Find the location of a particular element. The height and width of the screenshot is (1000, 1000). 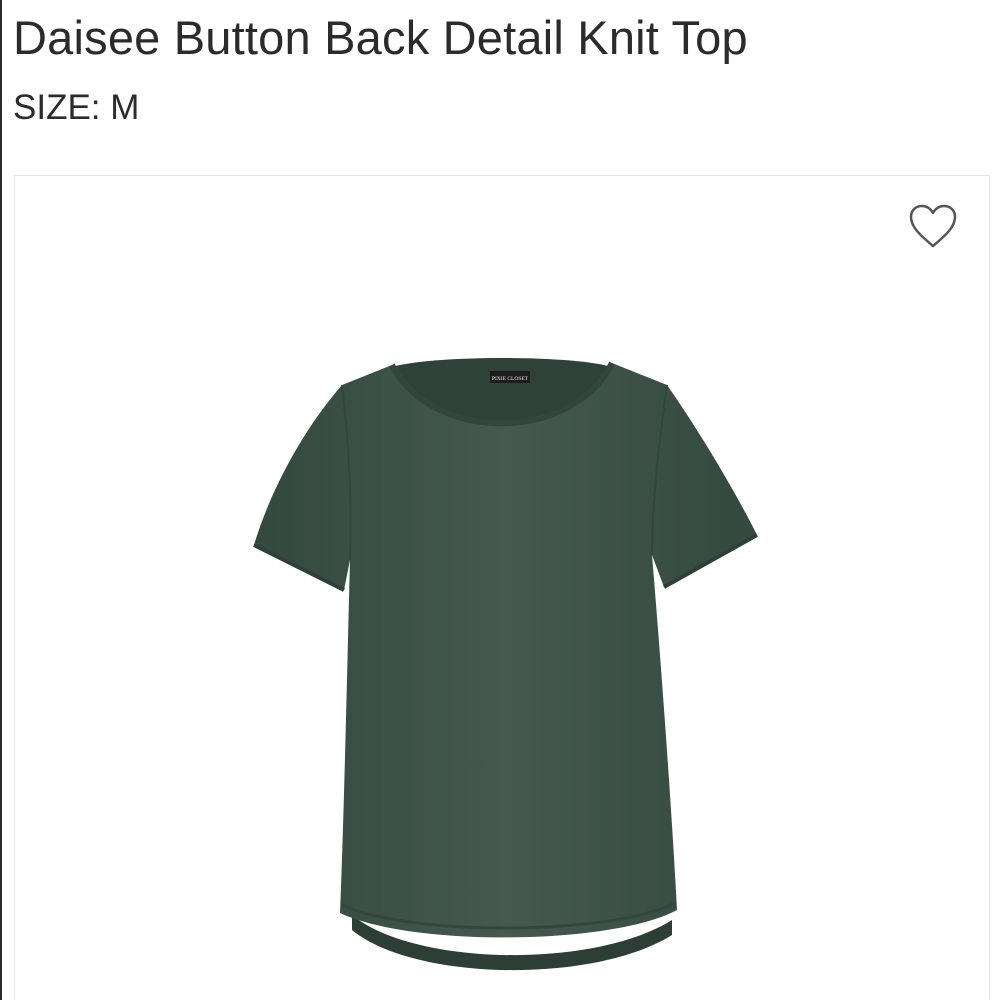

size-value: M is located at coordinates (125, 107).